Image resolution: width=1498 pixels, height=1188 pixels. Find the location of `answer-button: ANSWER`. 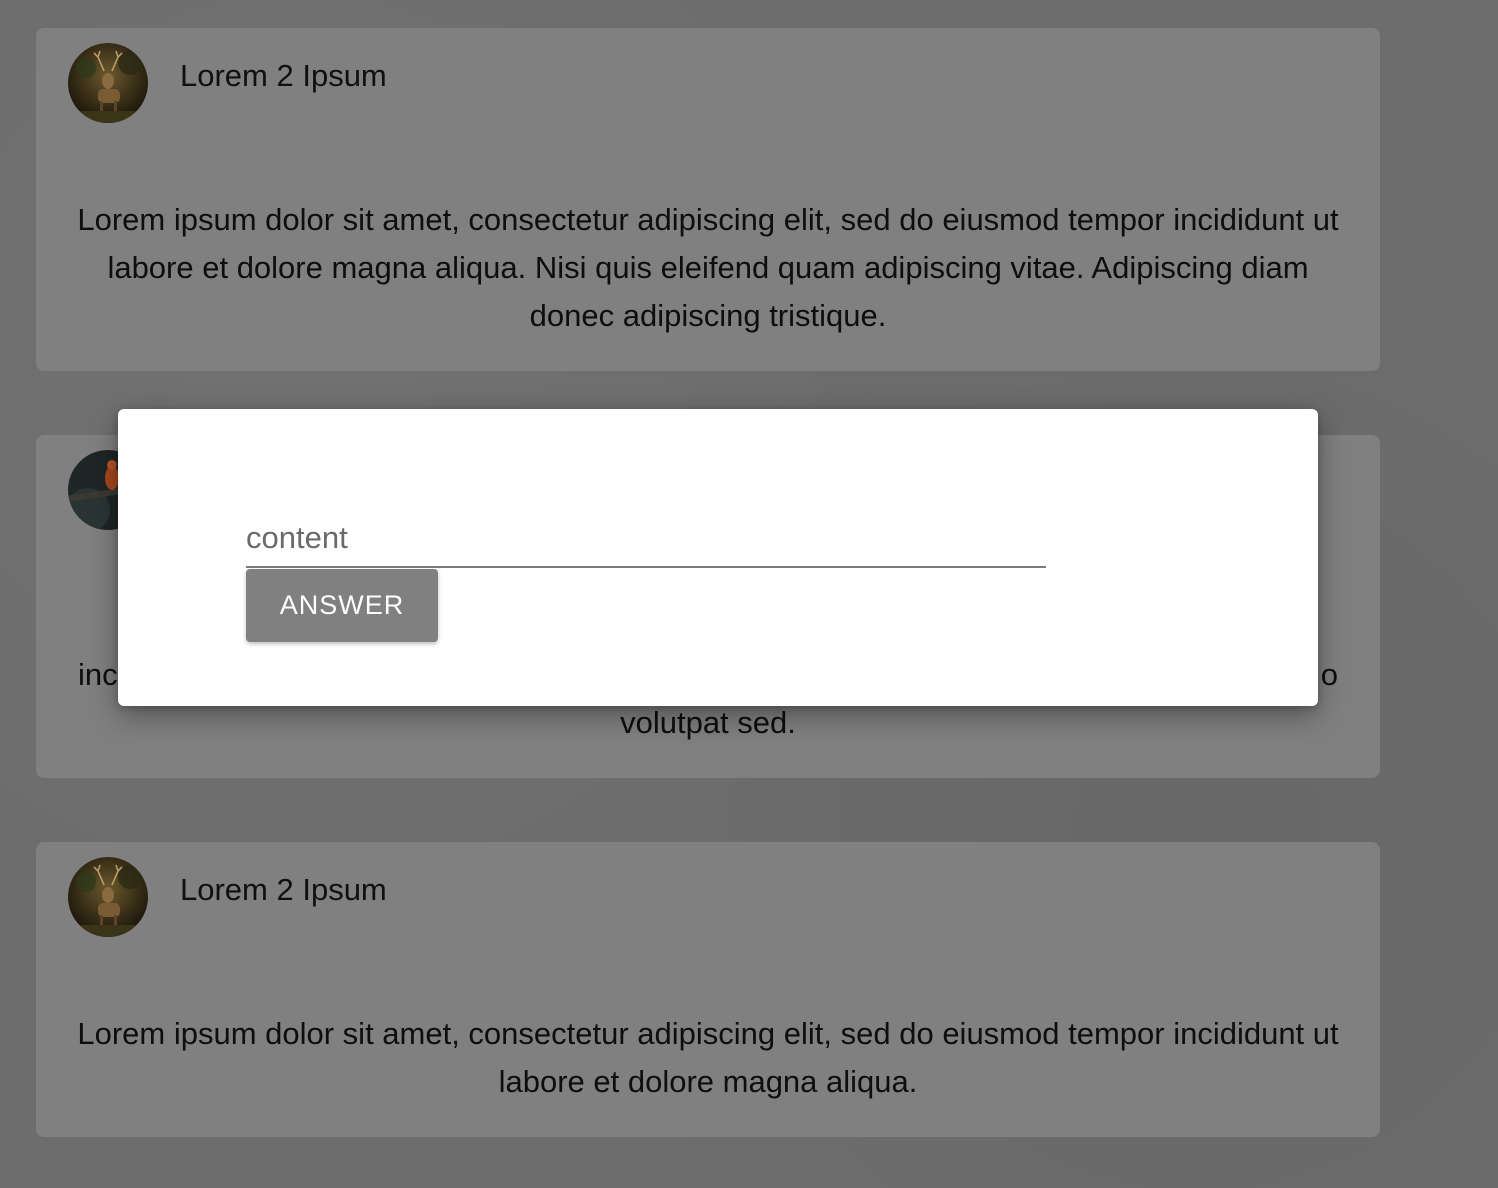

answer-button: ANSWER is located at coordinates (342, 605).